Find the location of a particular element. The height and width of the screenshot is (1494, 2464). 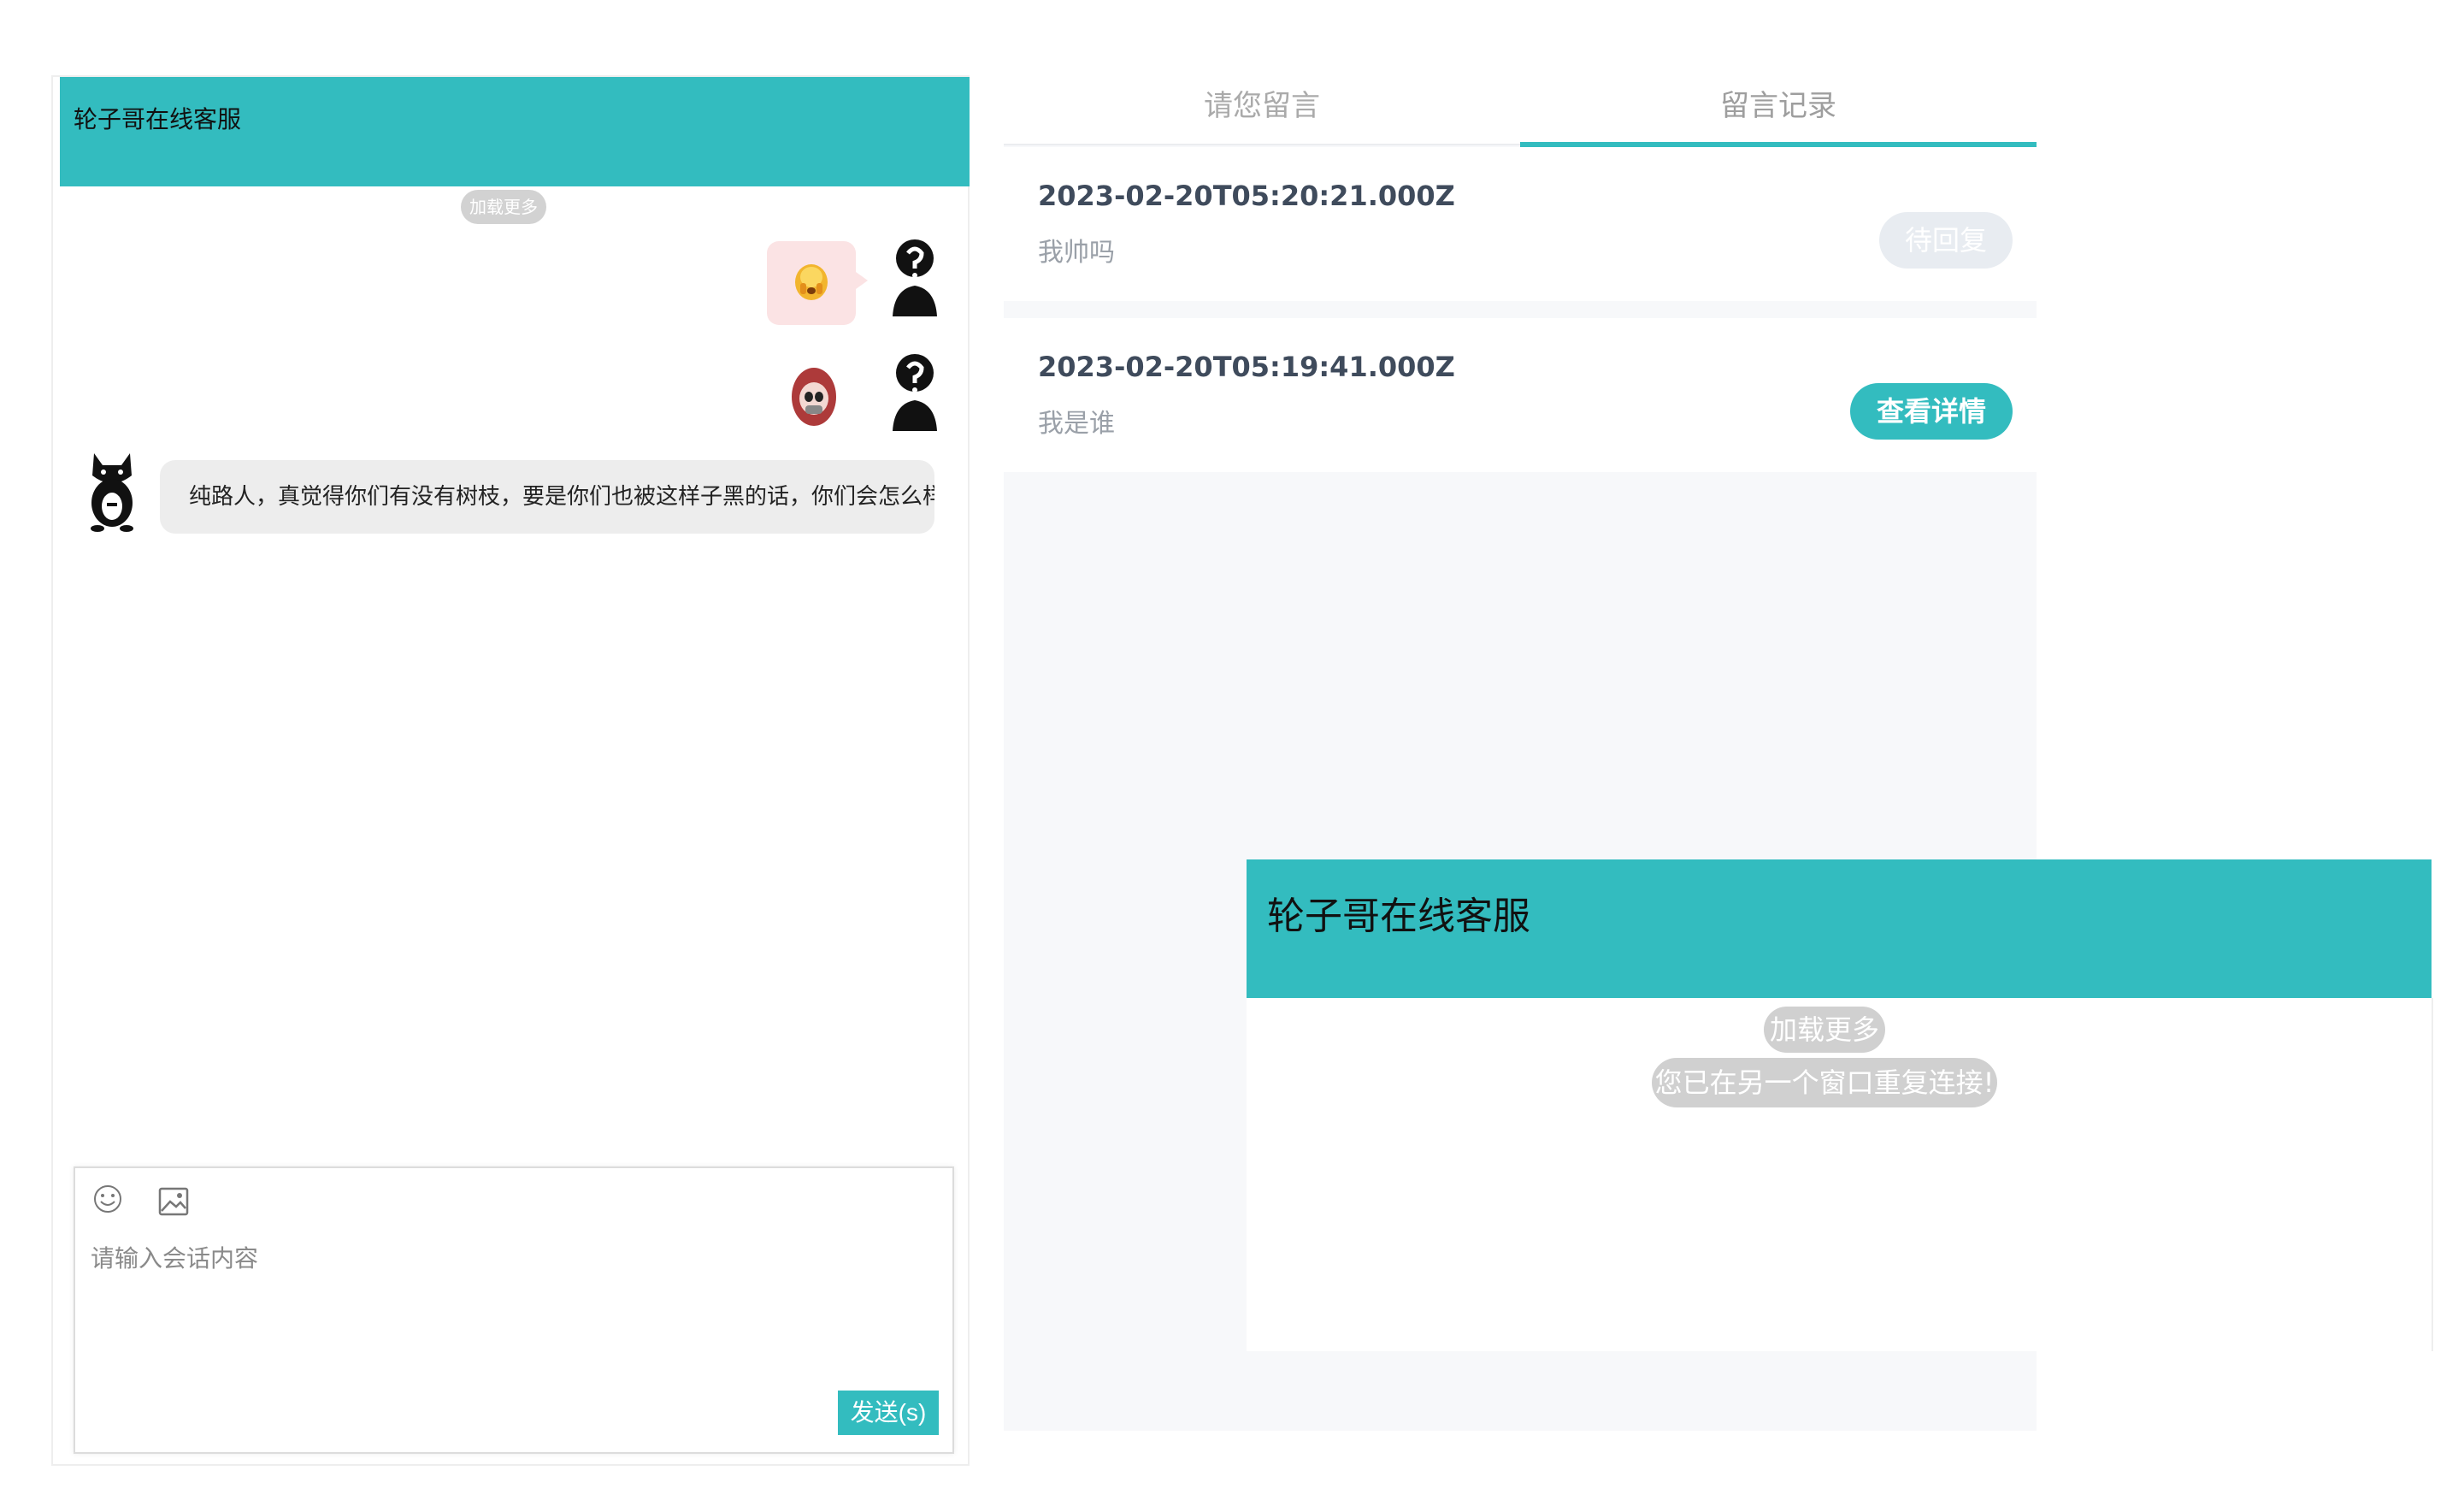

view-details-button: 查看详情 is located at coordinates (1932, 412).